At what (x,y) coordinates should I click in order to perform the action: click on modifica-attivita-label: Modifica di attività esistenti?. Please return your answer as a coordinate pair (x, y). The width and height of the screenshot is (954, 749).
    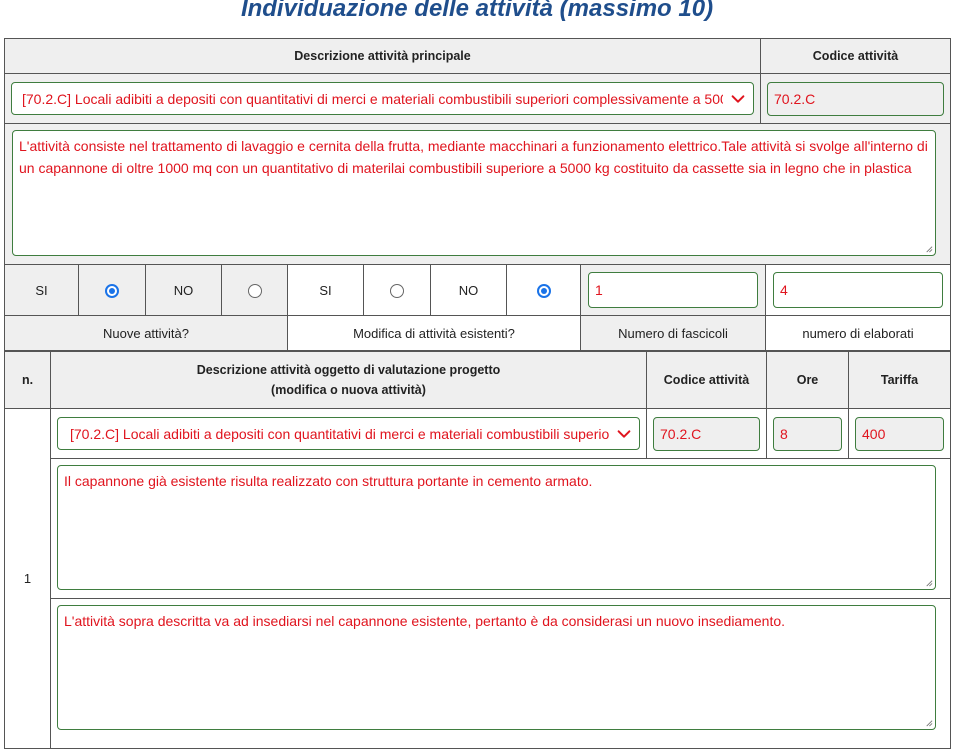
    Looking at the image, I should click on (434, 333).